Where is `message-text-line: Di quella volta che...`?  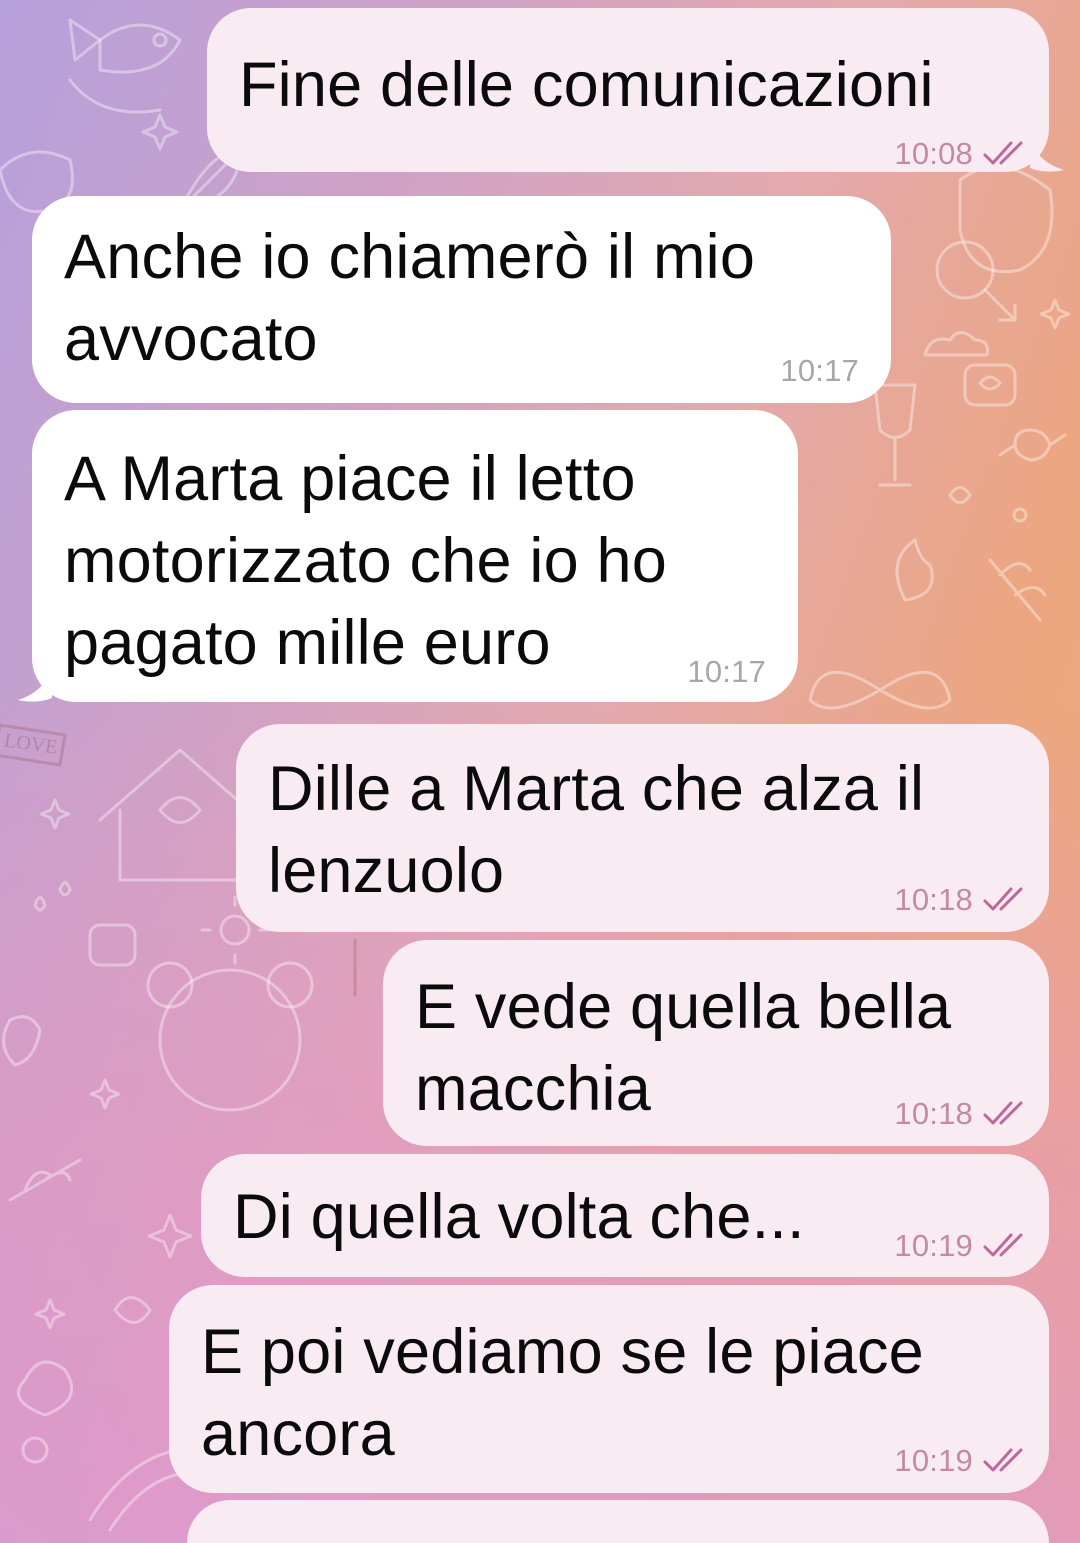
message-text-line: Di quella volta che... is located at coordinates (519, 1217).